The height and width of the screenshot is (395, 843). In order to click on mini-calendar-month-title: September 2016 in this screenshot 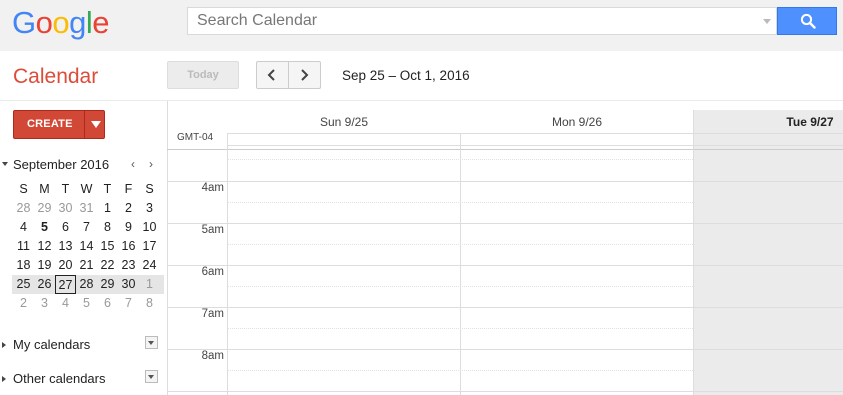, I will do `click(61, 164)`.